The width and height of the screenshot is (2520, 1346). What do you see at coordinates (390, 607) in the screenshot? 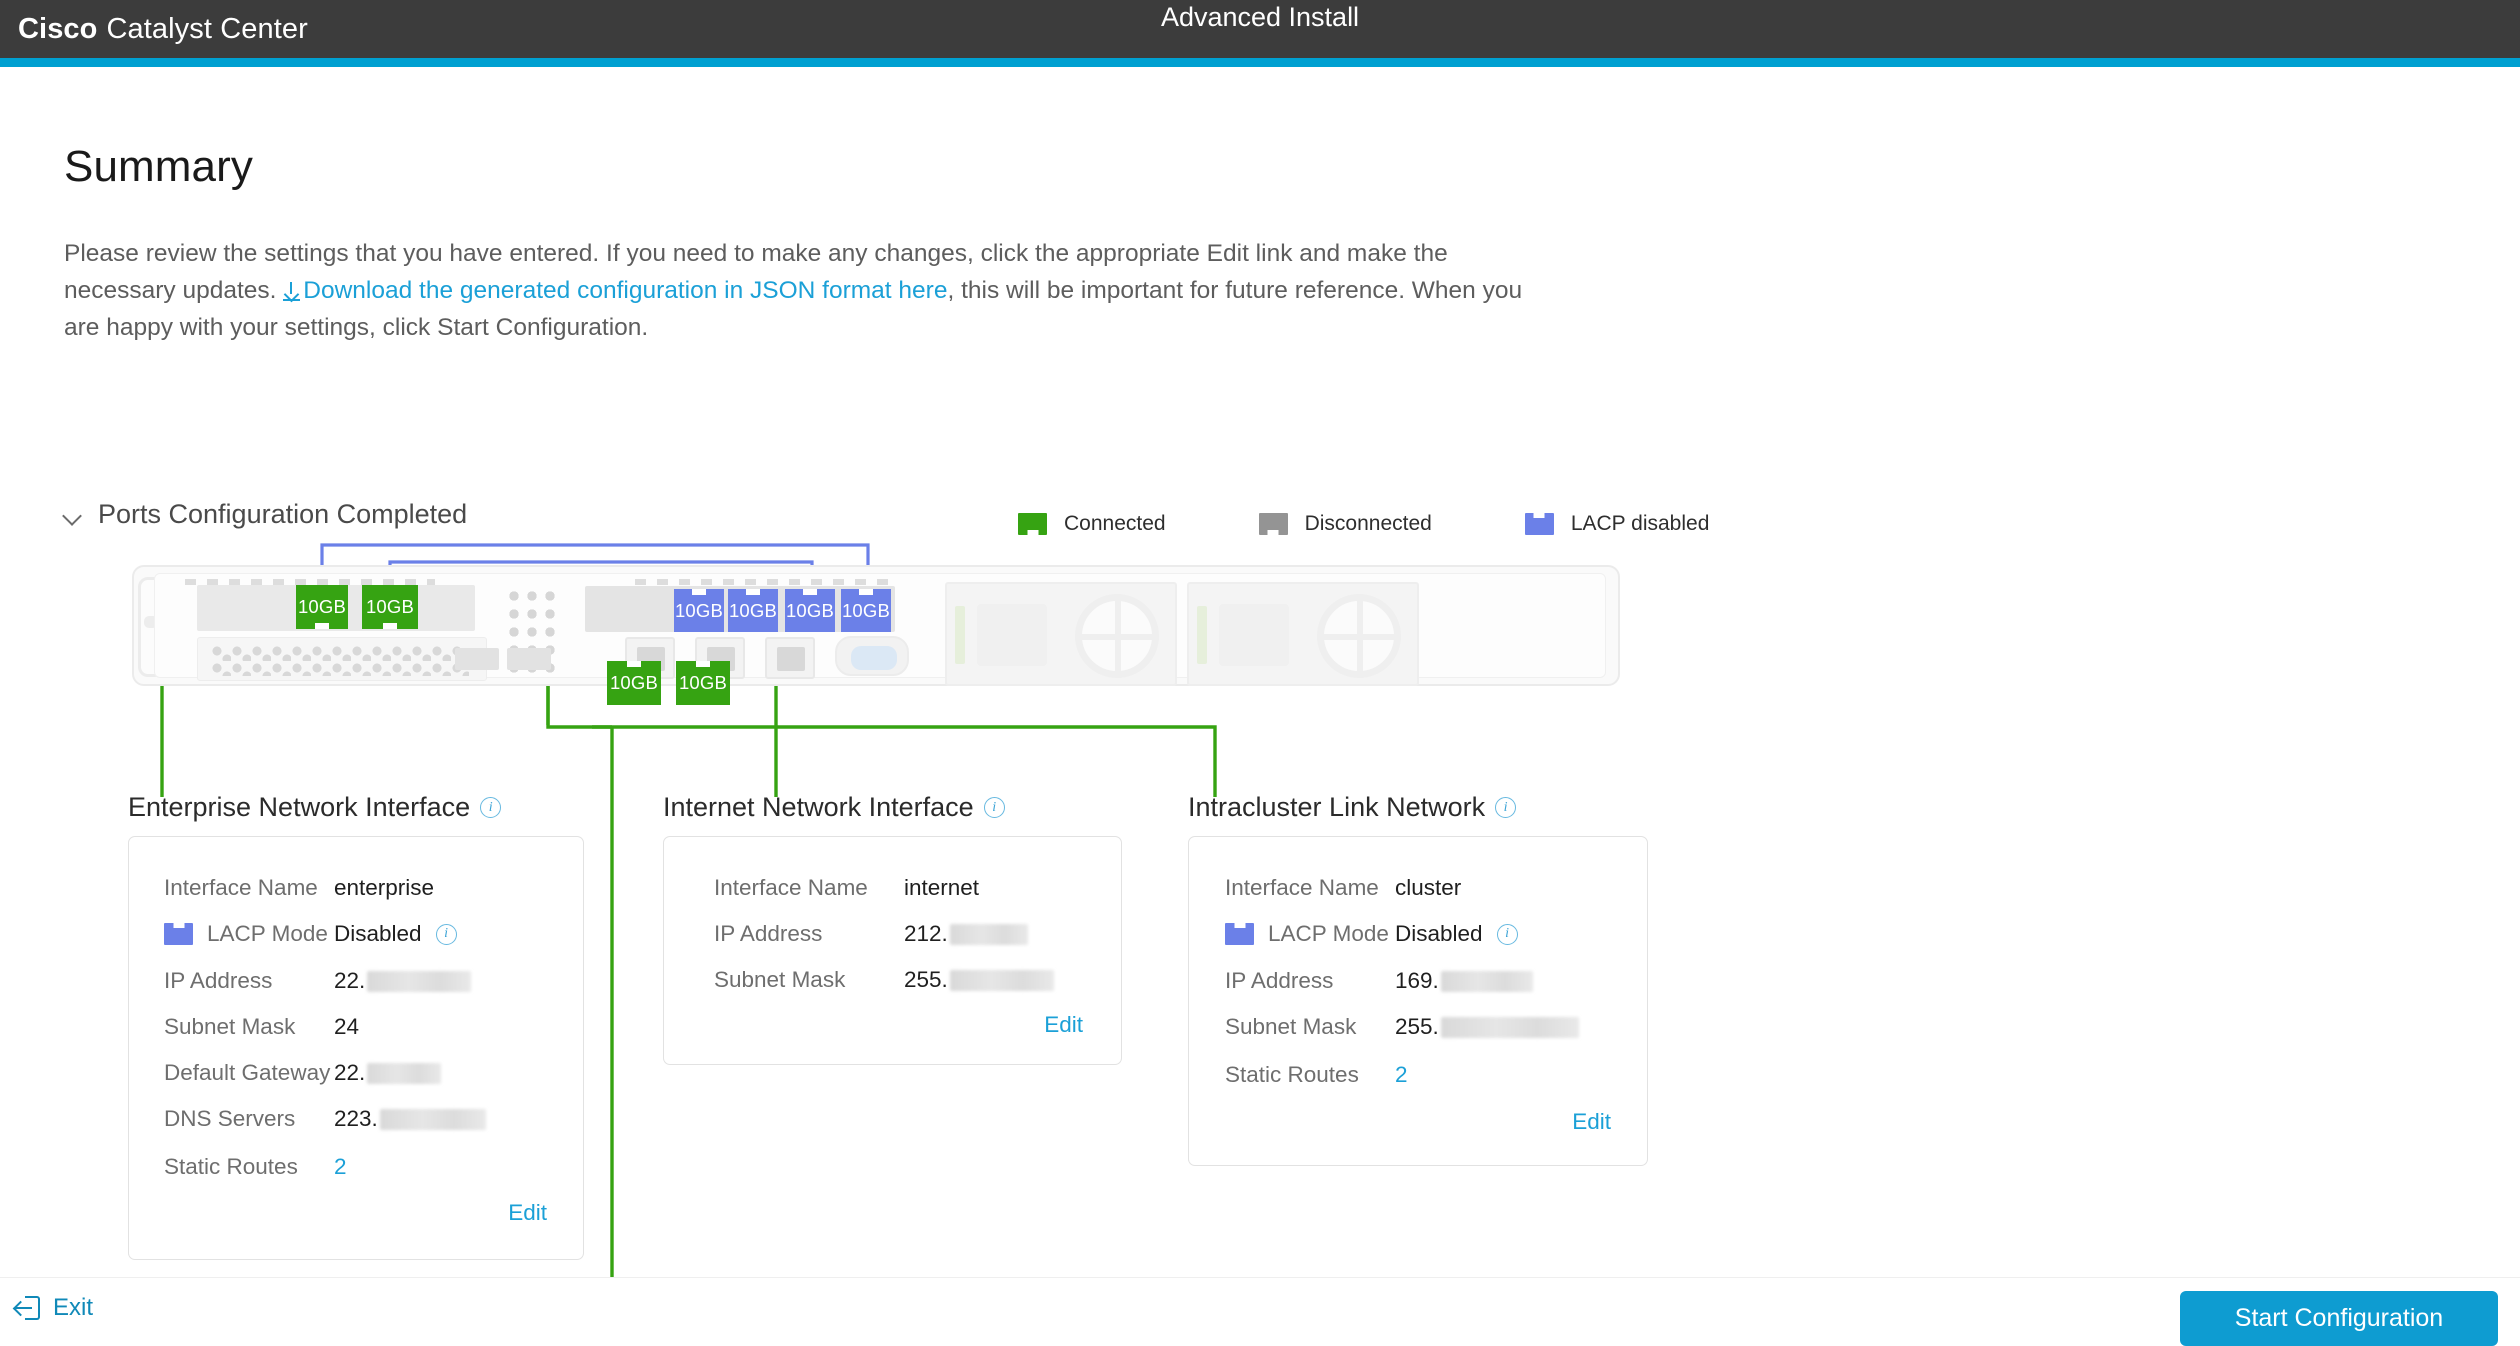
I see `port-chip-enterprise-2: 10GB` at bounding box center [390, 607].